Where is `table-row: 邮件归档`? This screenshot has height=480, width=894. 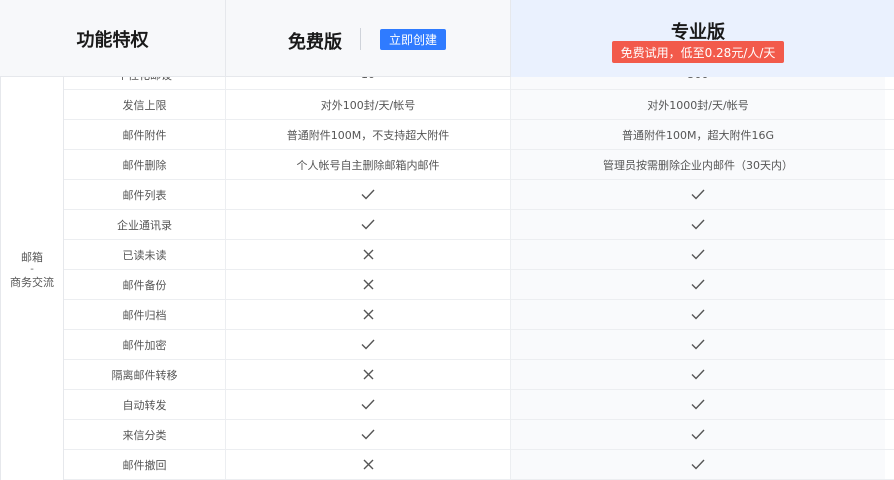
table-row: 邮件归档 is located at coordinates (479, 315).